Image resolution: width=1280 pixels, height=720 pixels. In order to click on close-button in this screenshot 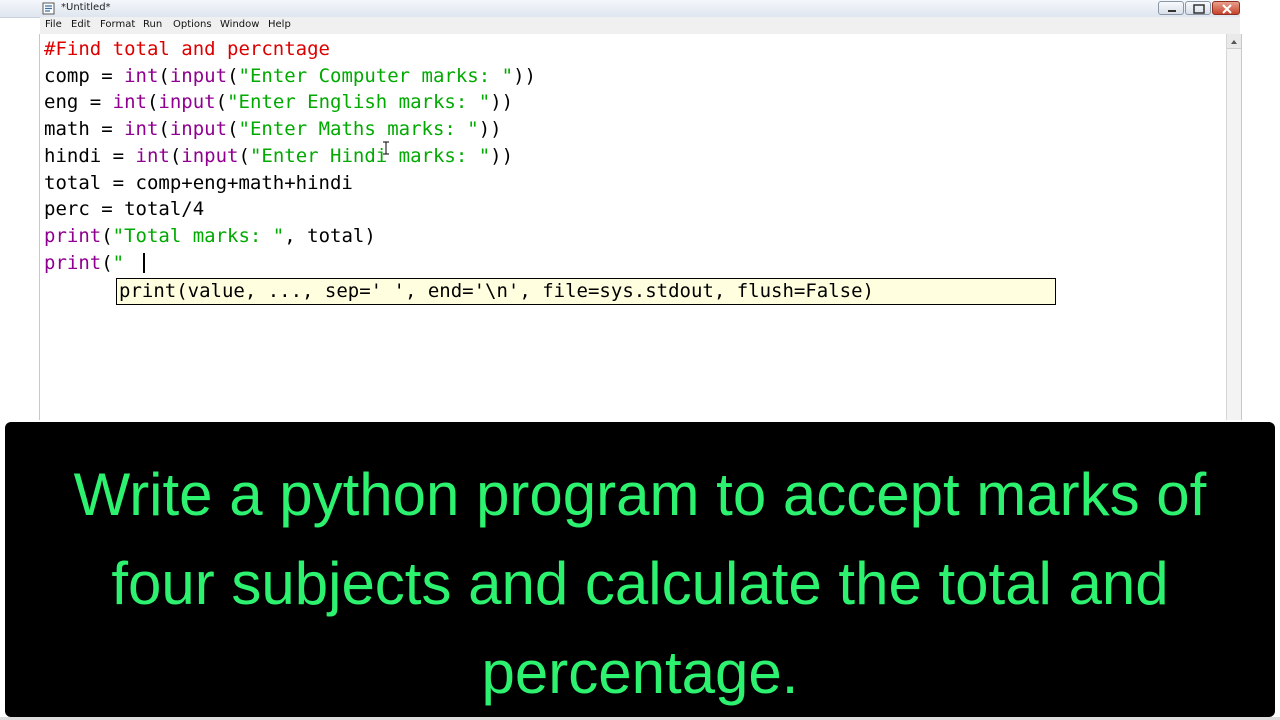, I will do `click(1226, 8)`.